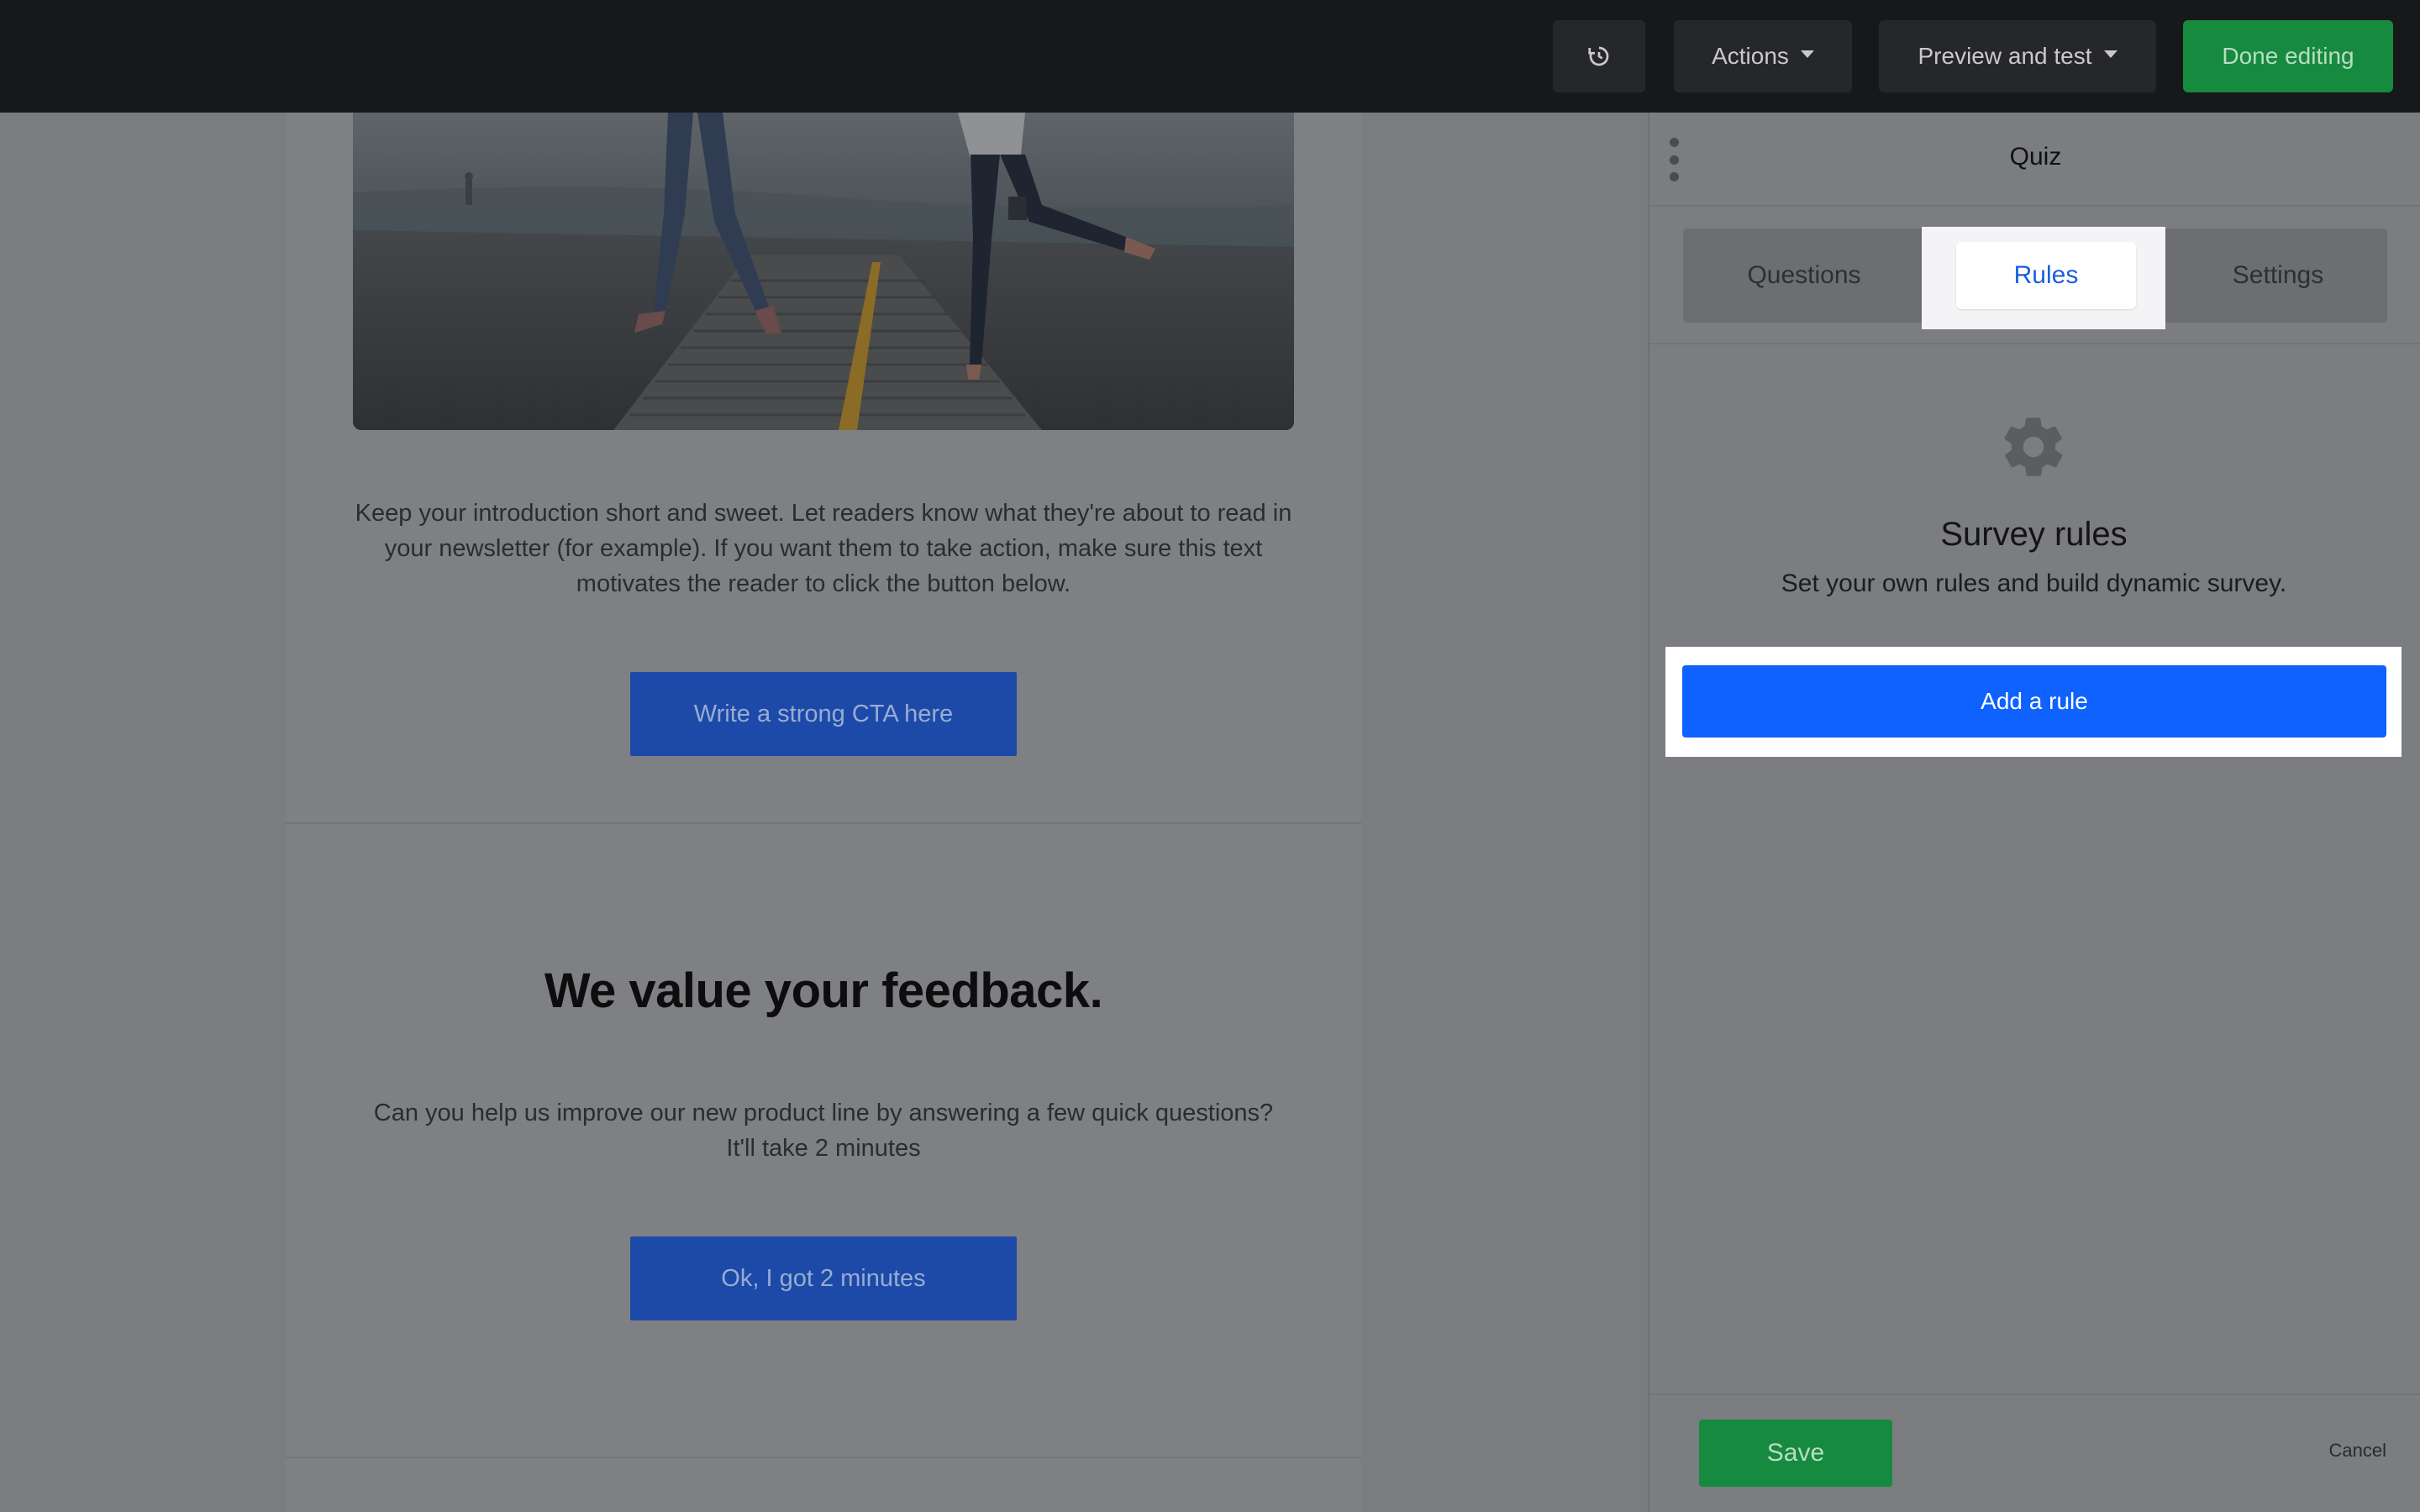 This screenshot has height=1512, width=2420. I want to click on done-editing-button: Done editing, so click(2288, 56).